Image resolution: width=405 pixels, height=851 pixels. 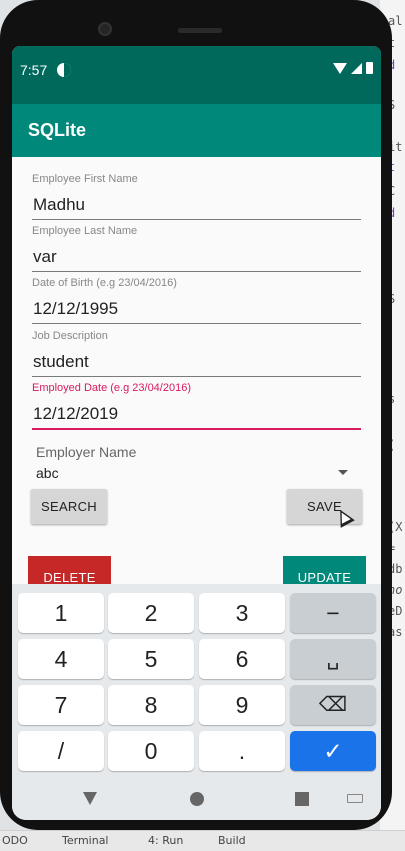 What do you see at coordinates (242, 751) in the screenshot?
I see `key-period: .` at bounding box center [242, 751].